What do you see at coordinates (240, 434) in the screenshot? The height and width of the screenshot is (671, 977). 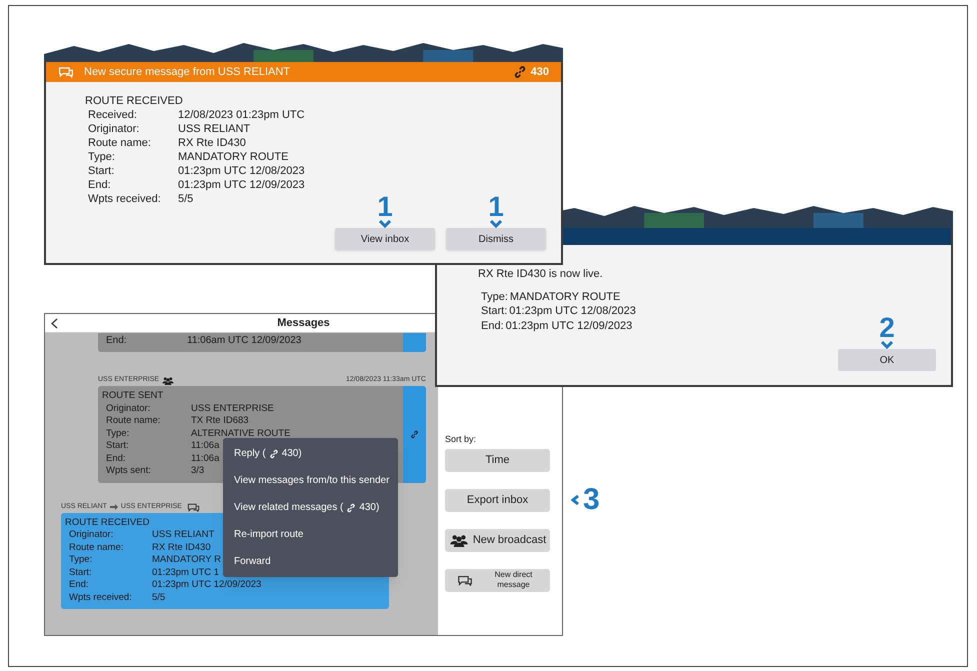 I see `field-value: ALTERNATIVE ROUTE` at bounding box center [240, 434].